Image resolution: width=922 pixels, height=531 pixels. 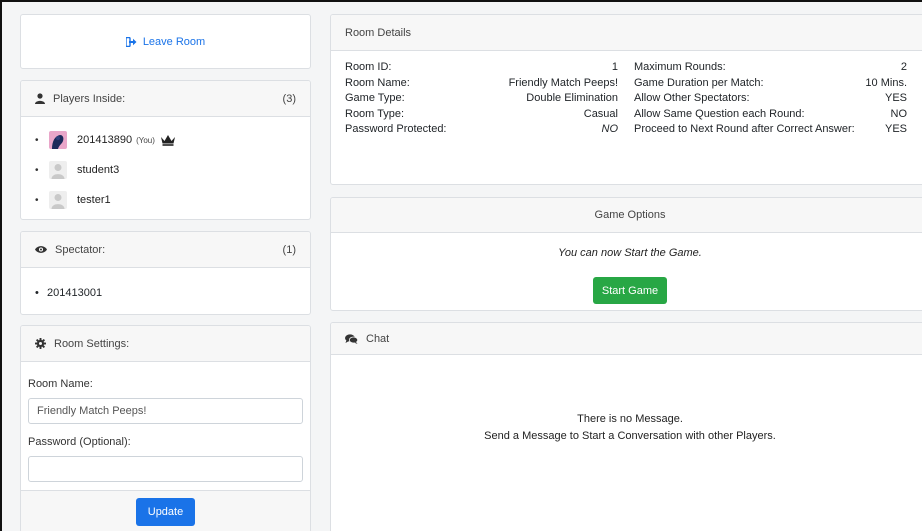 What do you see at coordinates (89, 98) in the screenshot?
I see `players-title: Players Inside:` at bounding box center [89, 98].